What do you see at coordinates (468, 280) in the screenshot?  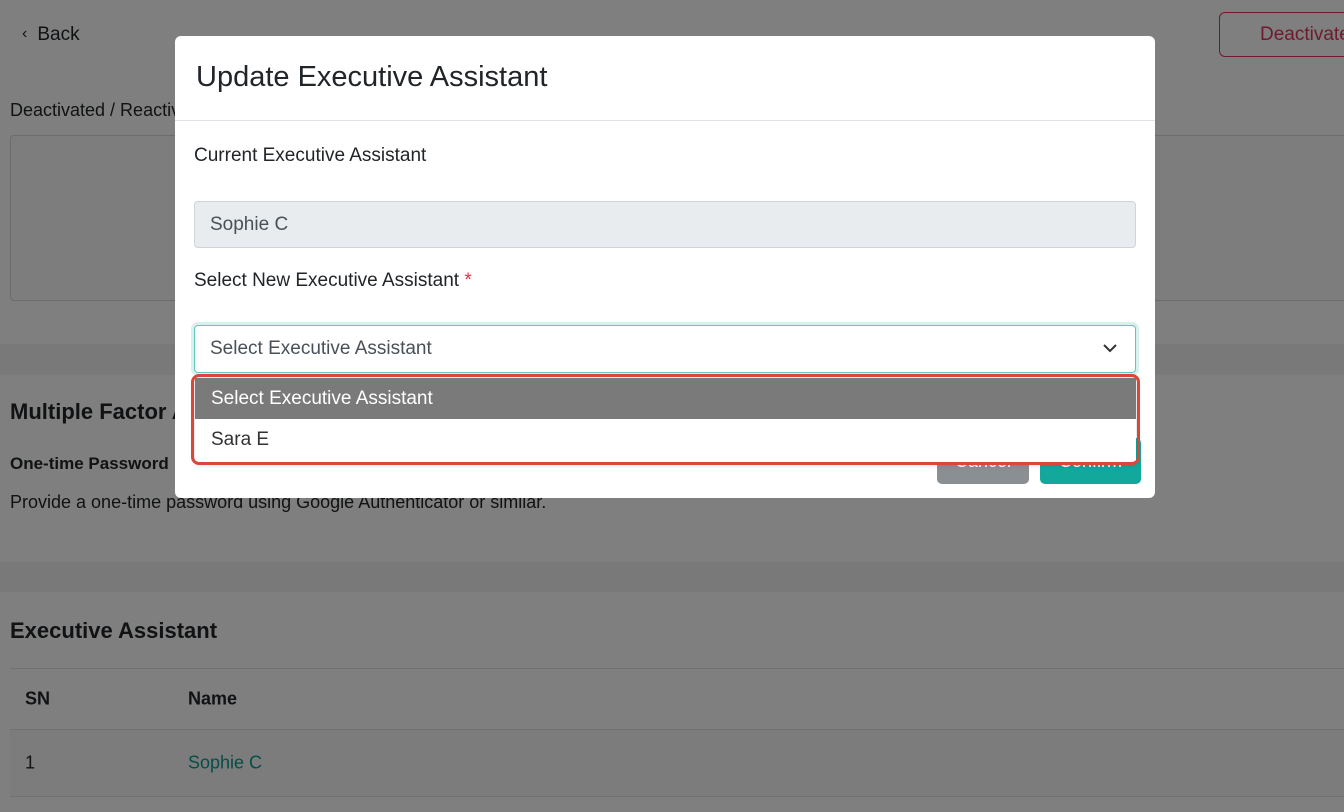 I see `required-asterisk: *` at bounding box center [468, 280].